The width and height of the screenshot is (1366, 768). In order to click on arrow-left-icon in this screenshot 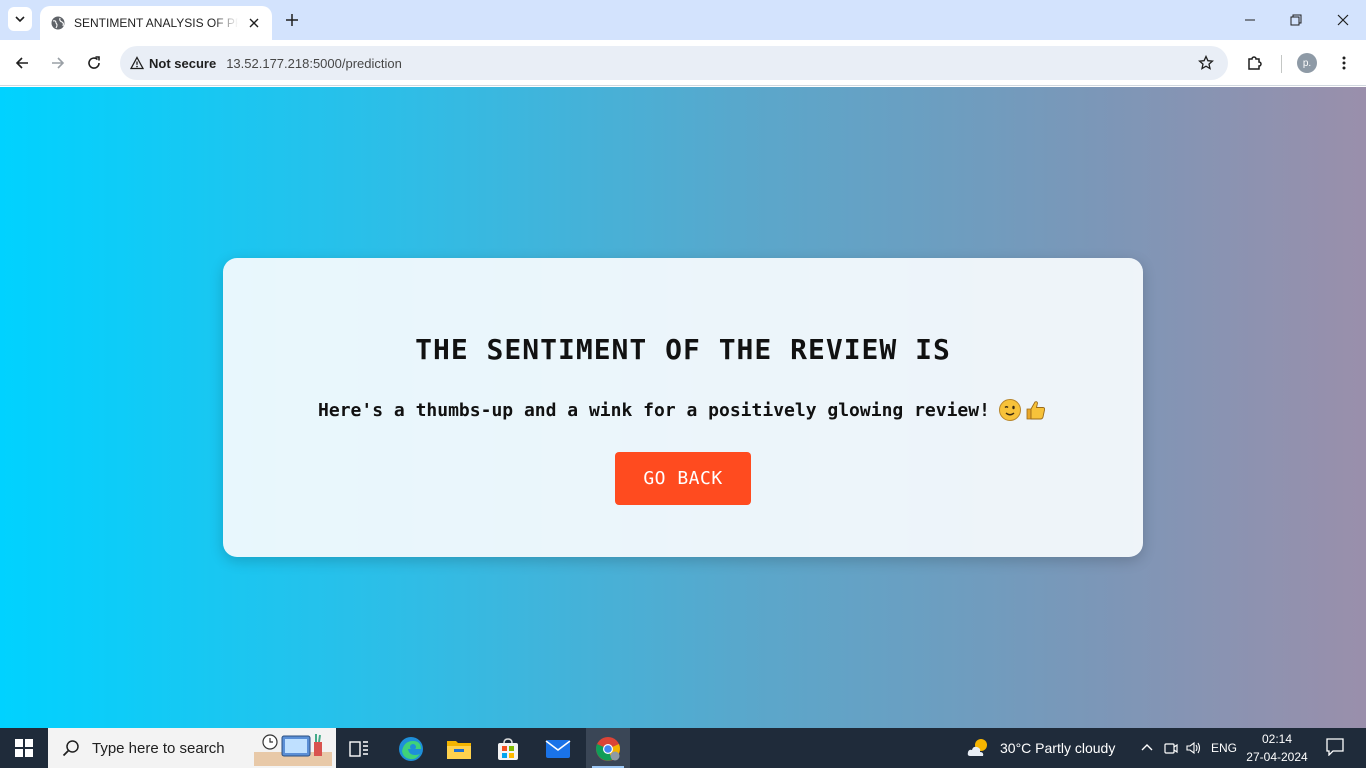, I will do `click(21, 63)`.